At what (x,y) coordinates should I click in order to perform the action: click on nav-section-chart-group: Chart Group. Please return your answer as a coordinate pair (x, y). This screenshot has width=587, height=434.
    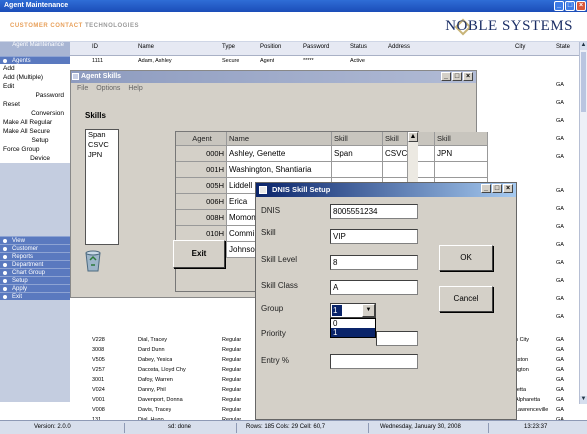
    Looking at the image, I should click on (35, 272).